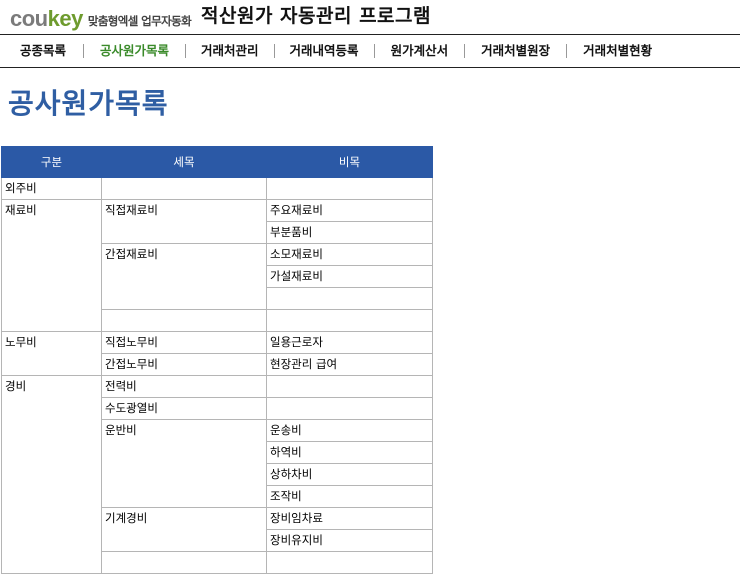 This screenshot has width=740, height=574. What do you see at coordinates (349, 364) in the screenshot?
I see `costitem-cell: 현장관리 급여` at bounding box center [349, 364].